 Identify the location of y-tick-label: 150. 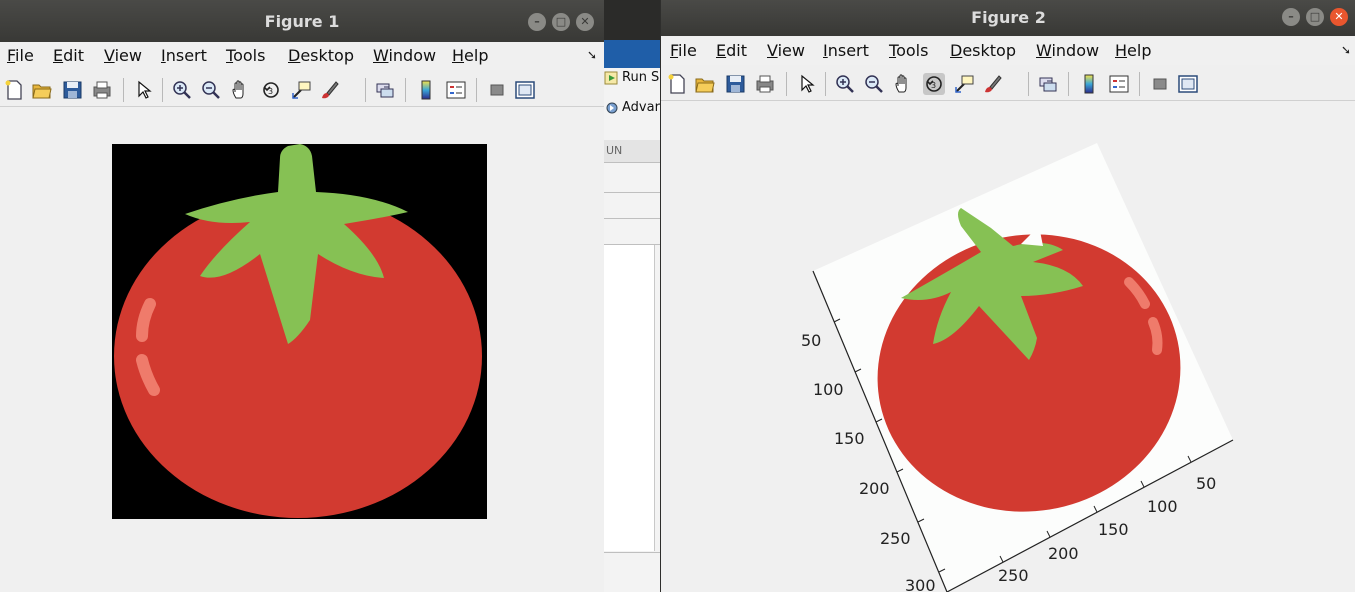
(849, 438).